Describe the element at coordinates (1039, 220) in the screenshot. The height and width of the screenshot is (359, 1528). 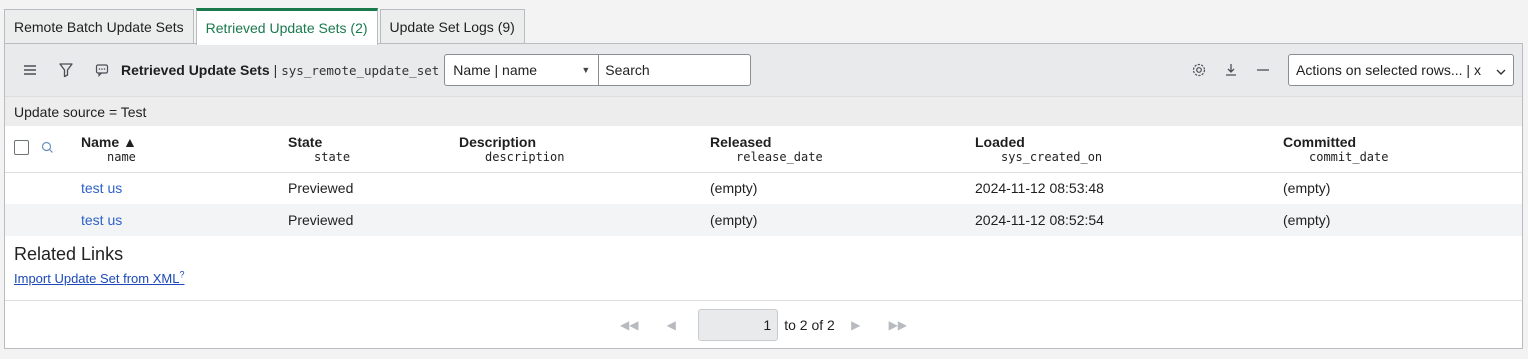
I see `row-loaded: 2024-11-12 08:52:54` at that location.